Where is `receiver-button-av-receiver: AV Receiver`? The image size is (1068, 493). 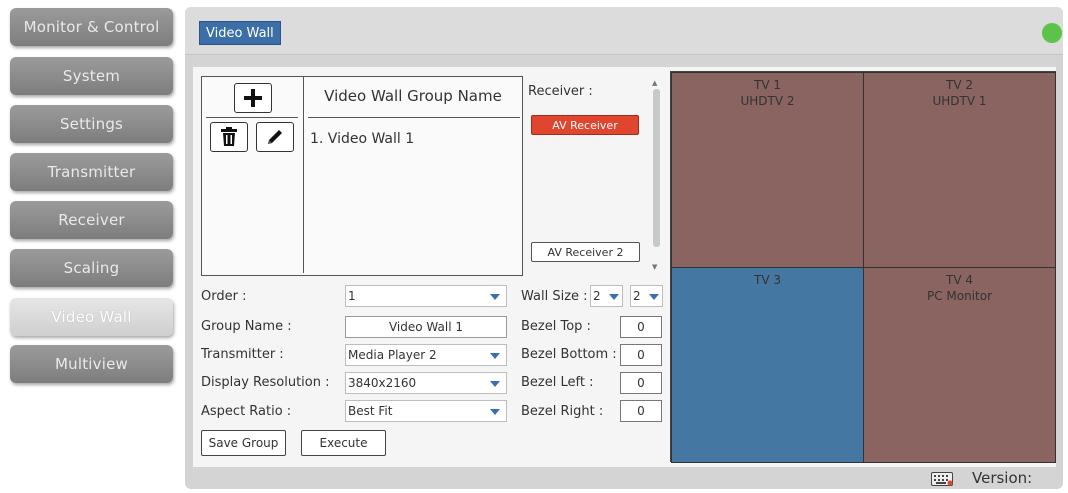
receiver-button-av-receiver: AV Receiver is located at coordinates (585, 125).